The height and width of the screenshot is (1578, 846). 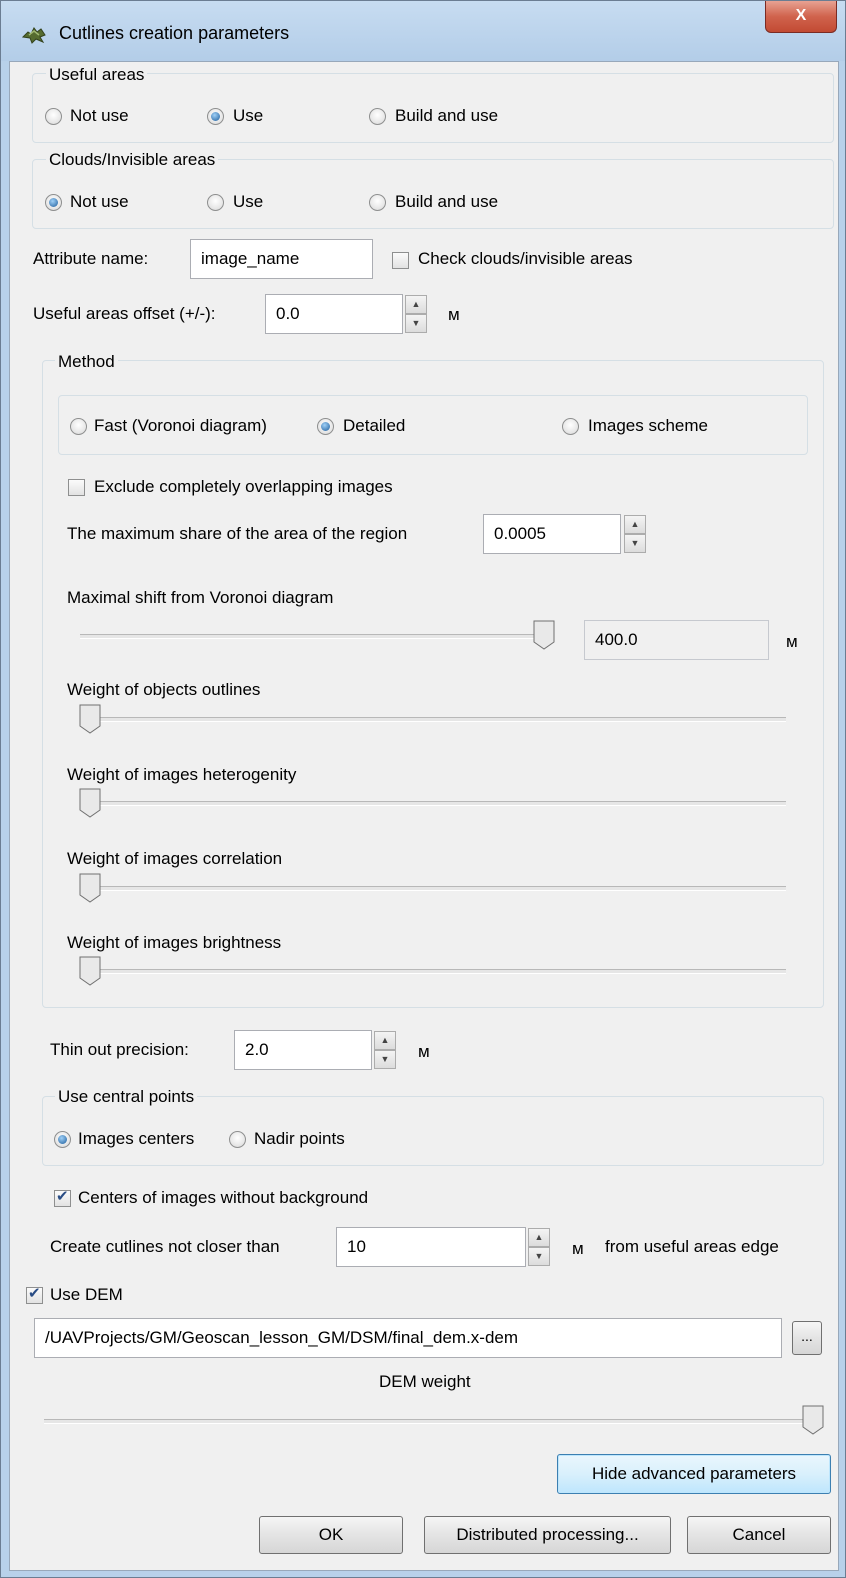 I want to click on max-shift-label: Maximal shift from Voronoi diagram, so click(x=200, y=597).